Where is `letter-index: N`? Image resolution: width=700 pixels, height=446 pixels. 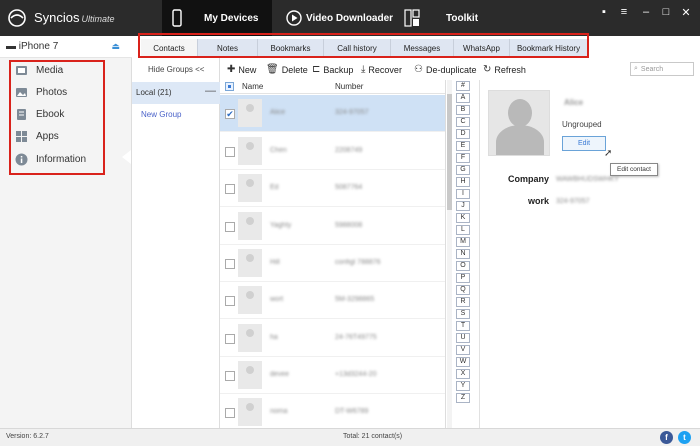 letter-index: N is located at coordinates (463, 254).